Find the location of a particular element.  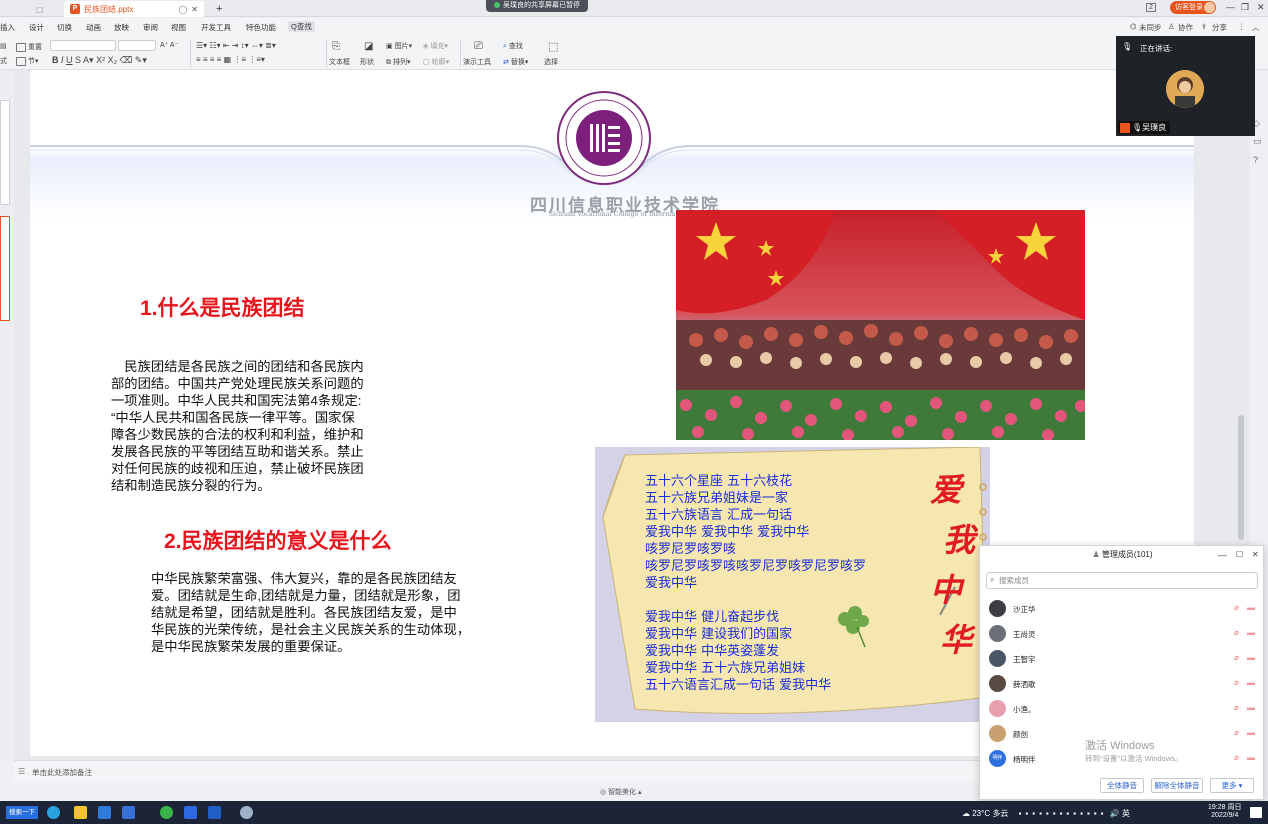

member-row: 沙正华 ⌀ ▬ is located at coordinates (1122, 608).